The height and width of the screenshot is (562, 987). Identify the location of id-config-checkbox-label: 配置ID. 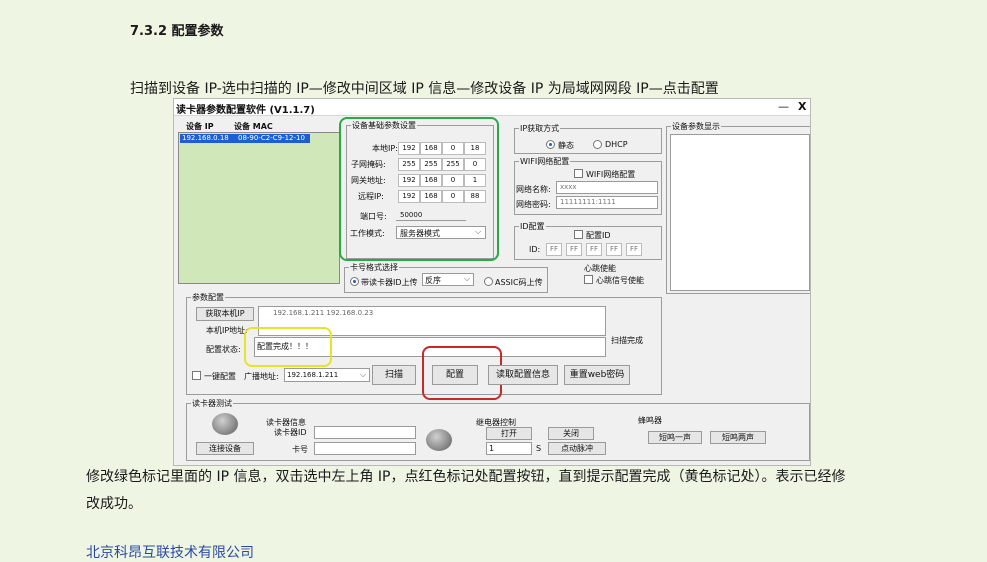
(598, 235).